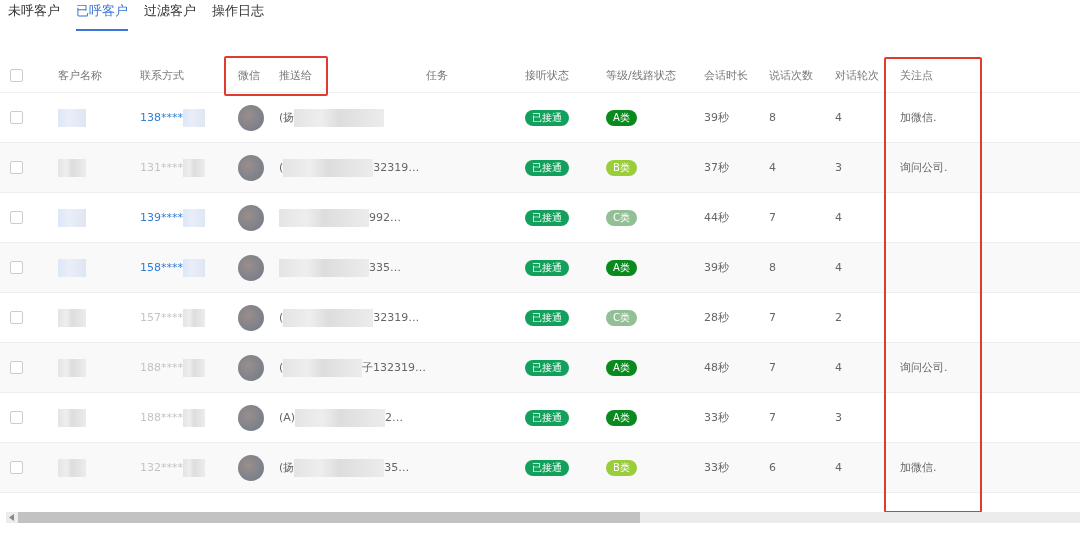  Describe the element at coordinates (547, 75) in the screenshot. I see `column-header: 接听状态` at that location.